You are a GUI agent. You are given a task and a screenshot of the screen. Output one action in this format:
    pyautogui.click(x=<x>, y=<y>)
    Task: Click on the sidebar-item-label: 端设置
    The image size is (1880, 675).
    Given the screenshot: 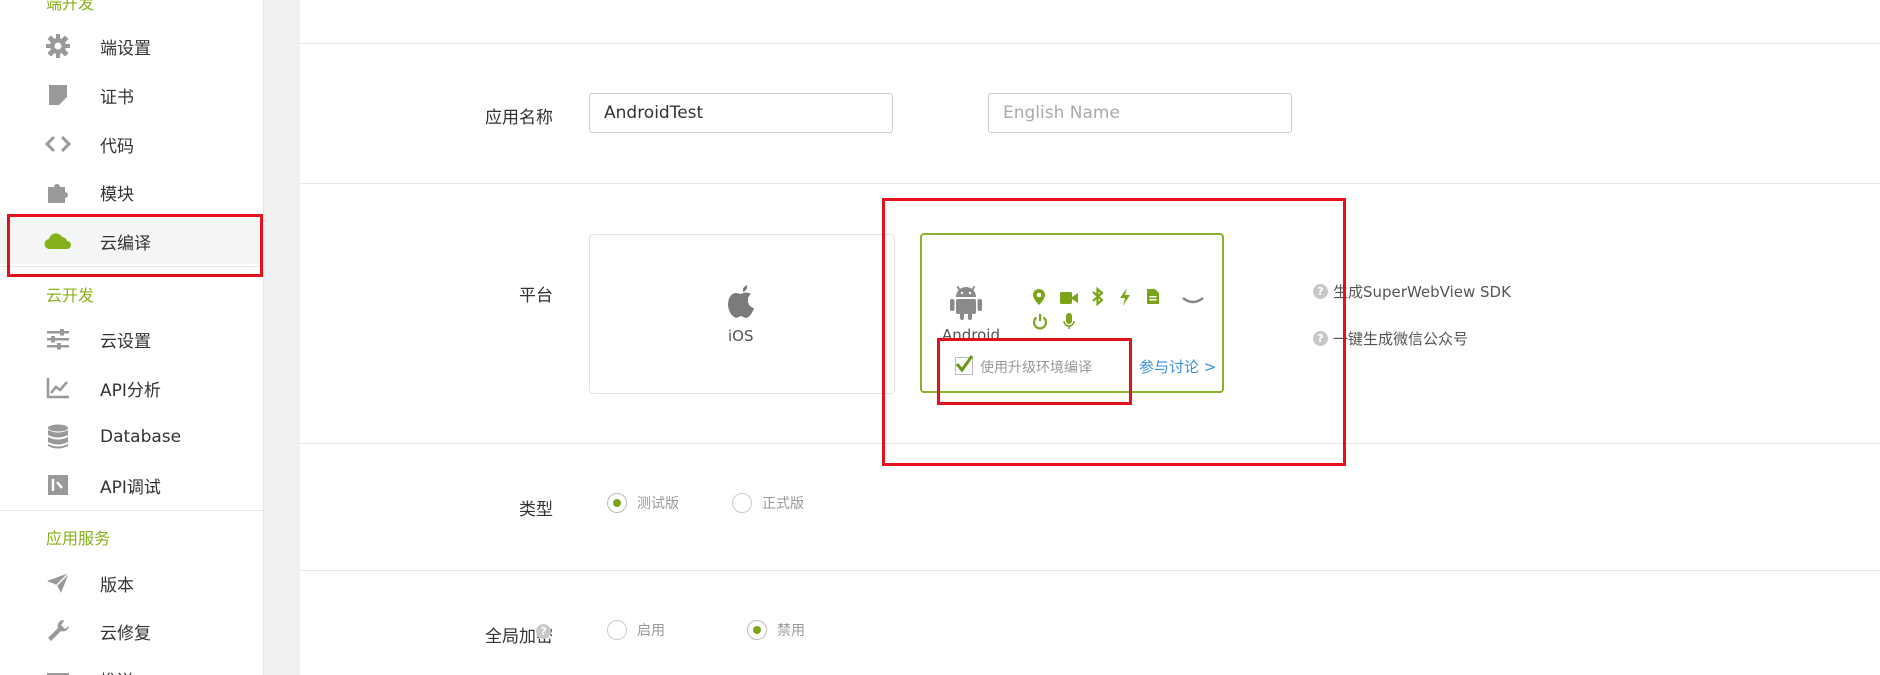 What is the action you would take?
    pyautogui.click(x=125, y=48)
    